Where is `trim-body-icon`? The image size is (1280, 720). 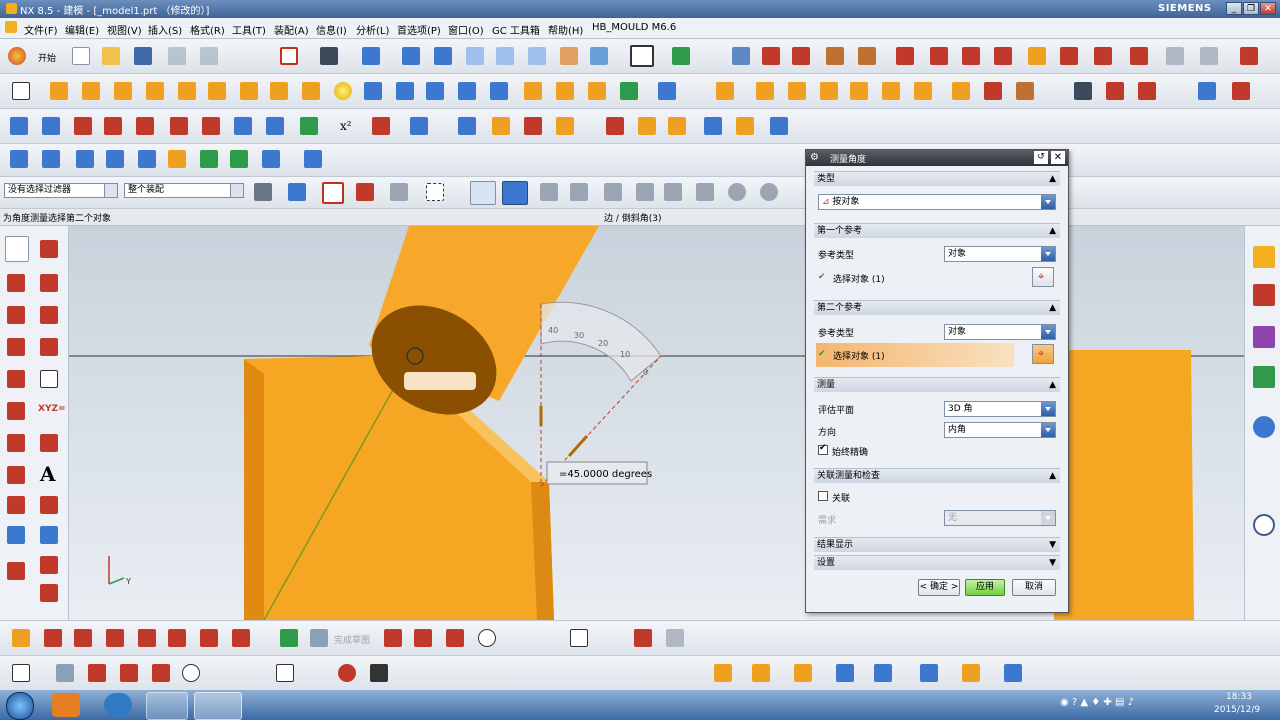 trim-body-icon is located at coordinates (597, 91).